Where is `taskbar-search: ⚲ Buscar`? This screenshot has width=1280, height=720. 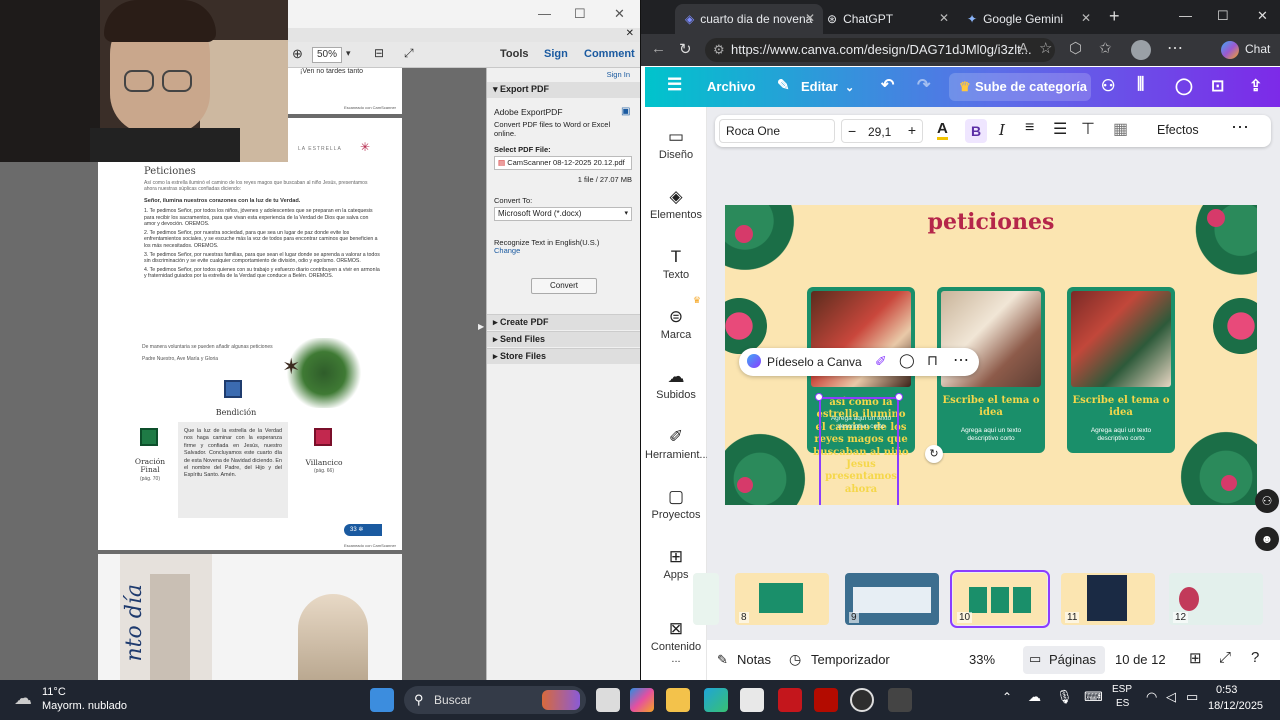 taskbar-search: ⚲ Buscar is located at coordinates (495, 700).